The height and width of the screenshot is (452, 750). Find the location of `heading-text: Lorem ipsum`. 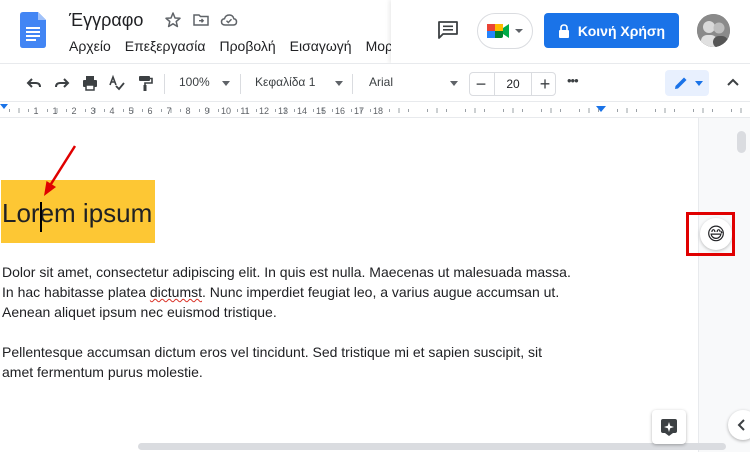

heading-text: Lorem ipsum is located at coordinates (77, 213).